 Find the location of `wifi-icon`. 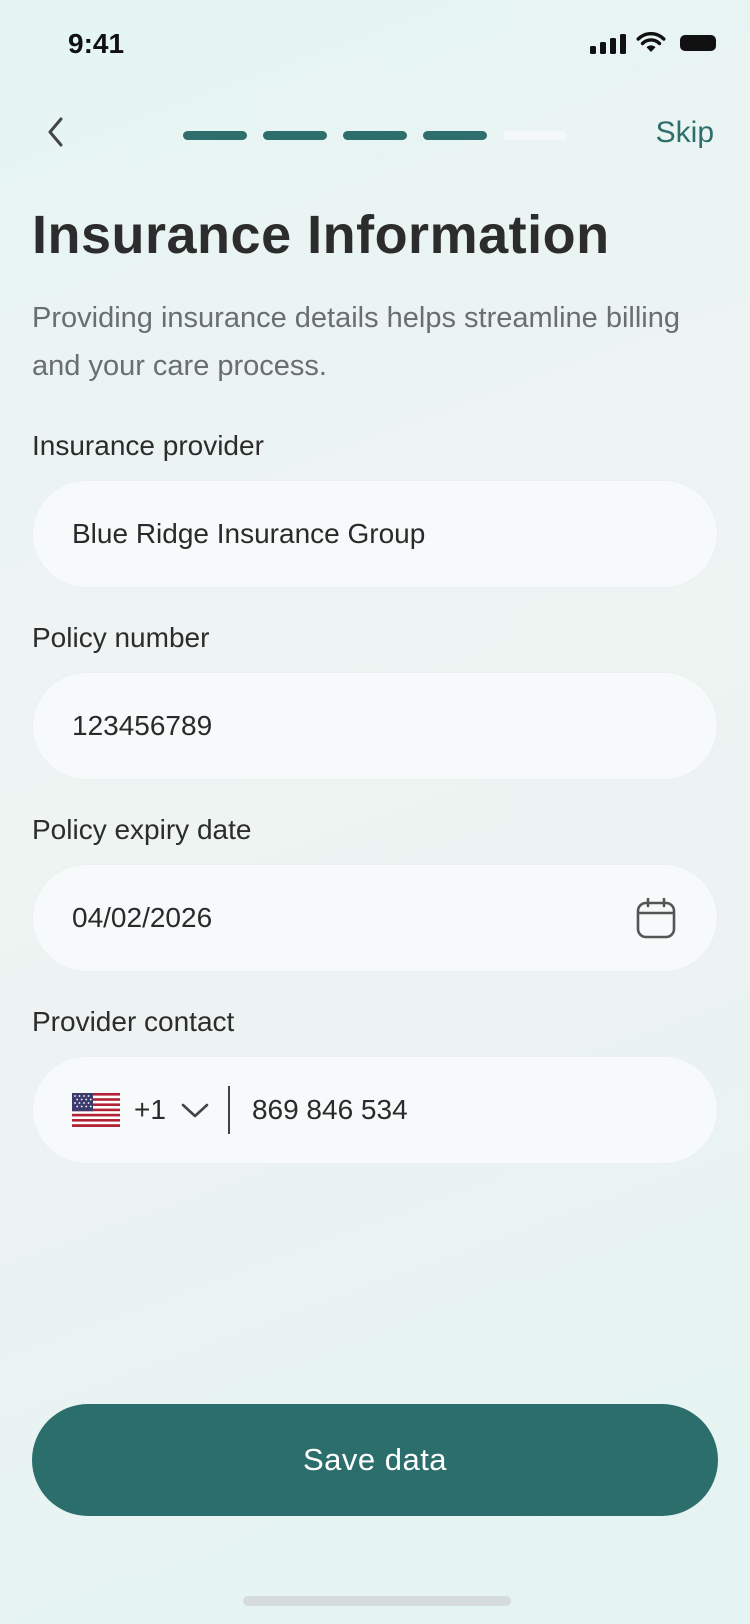

wifi-icon is located at coordinates (651, 42).